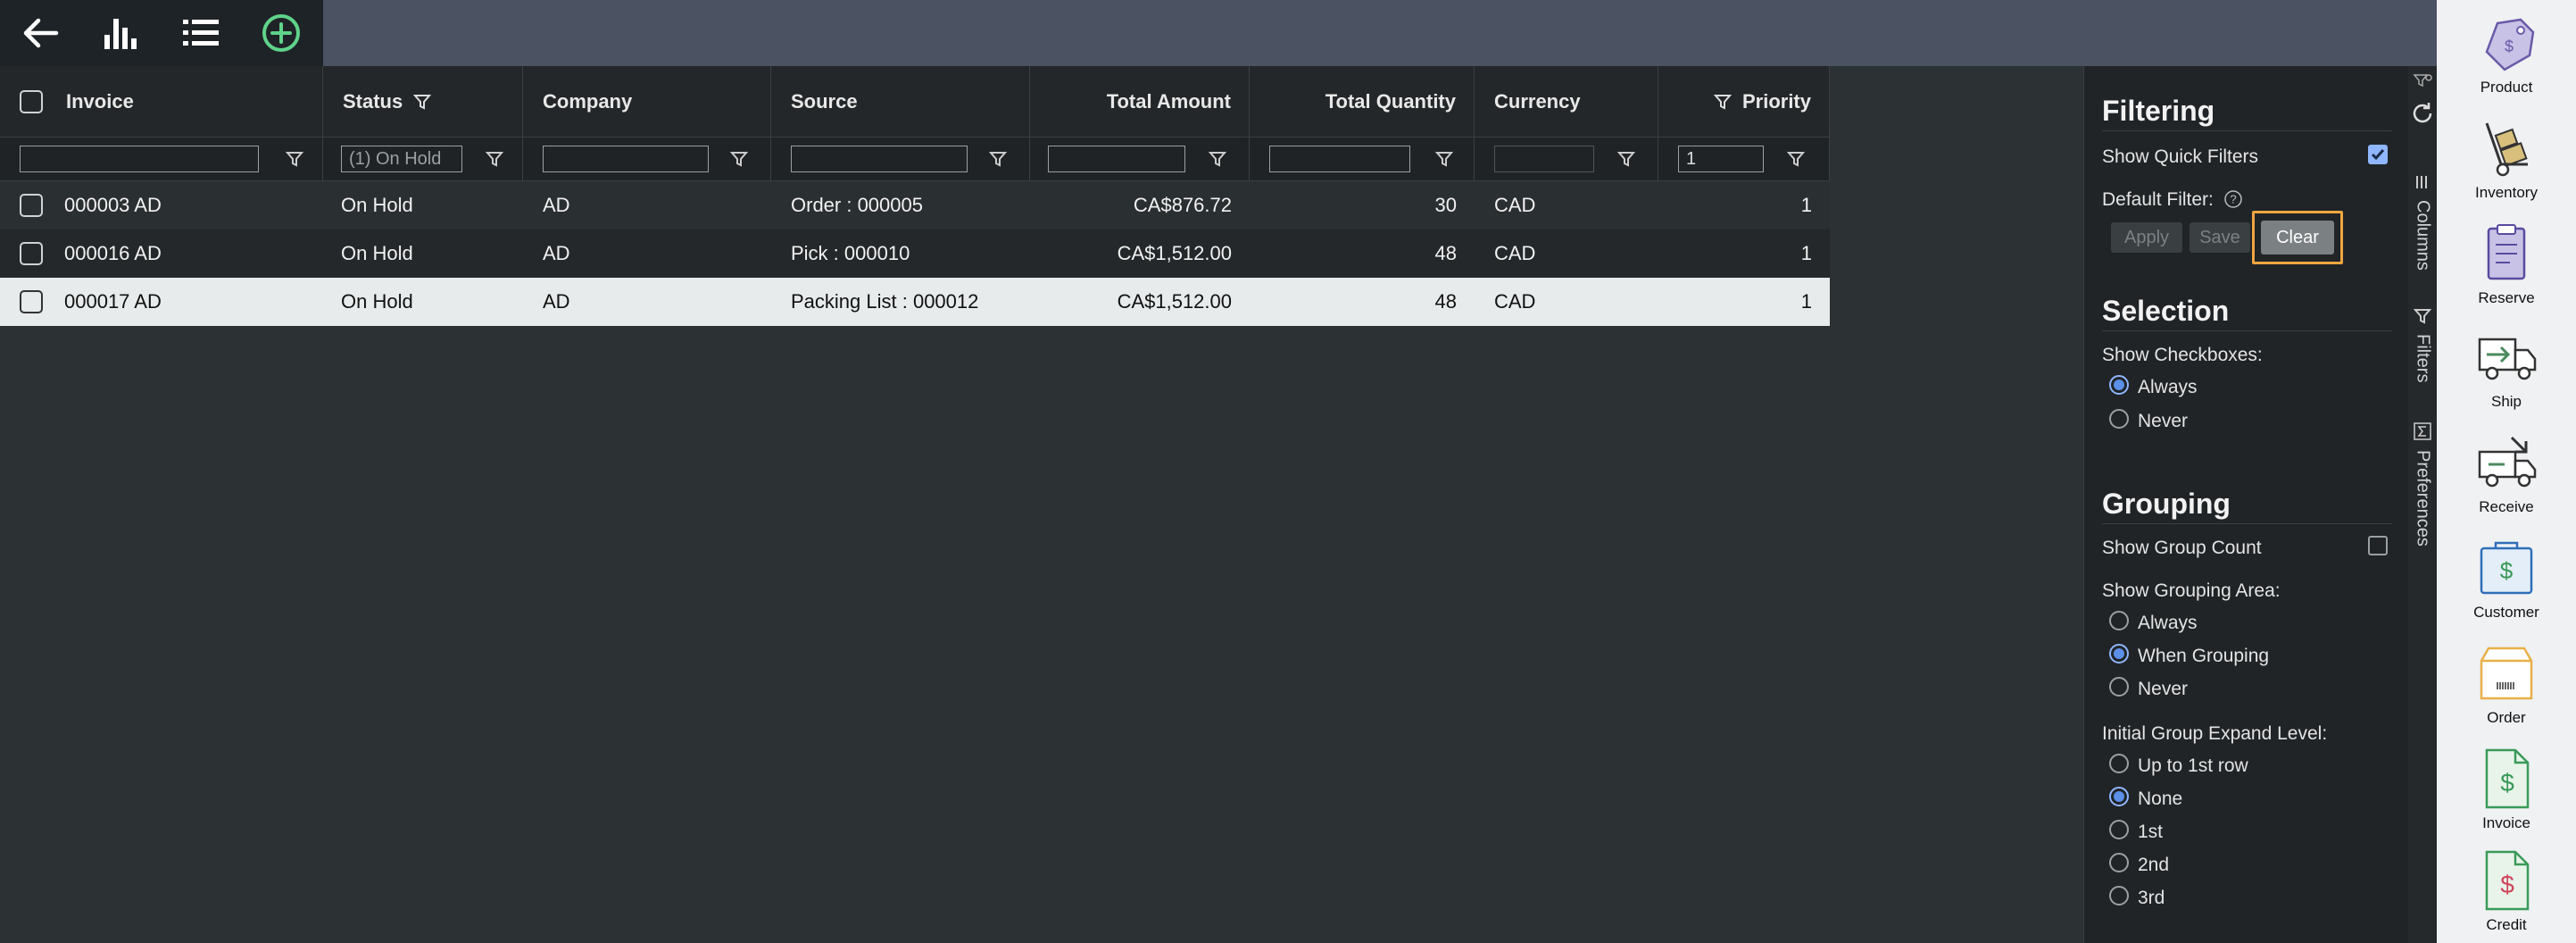 Image resolution: width=2576 pixels, height=943 pixels. I want to click on add-button, so click(281, 33).